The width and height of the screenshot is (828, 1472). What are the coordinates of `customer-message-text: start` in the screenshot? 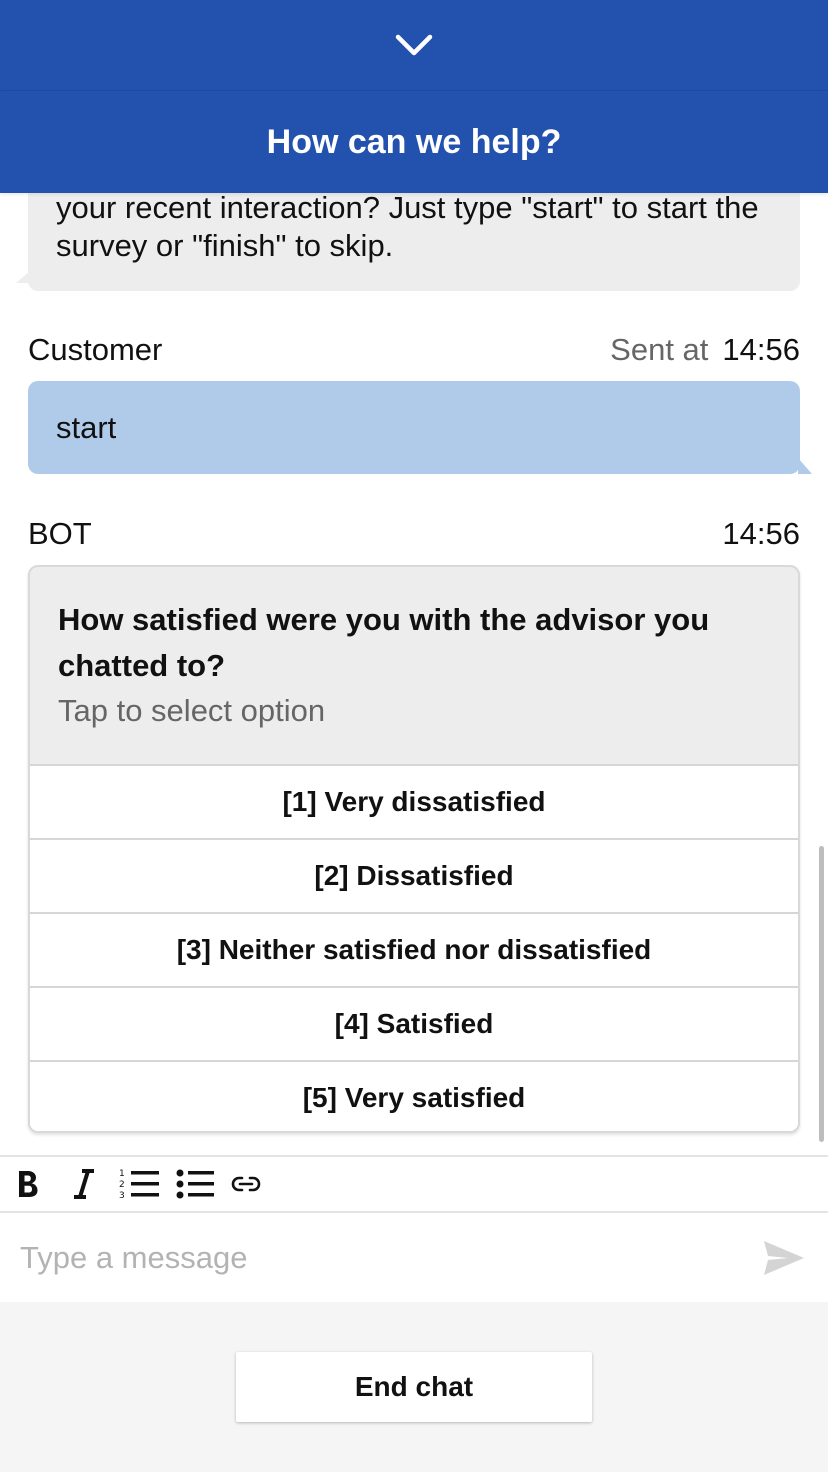 It's located at (86, 427).